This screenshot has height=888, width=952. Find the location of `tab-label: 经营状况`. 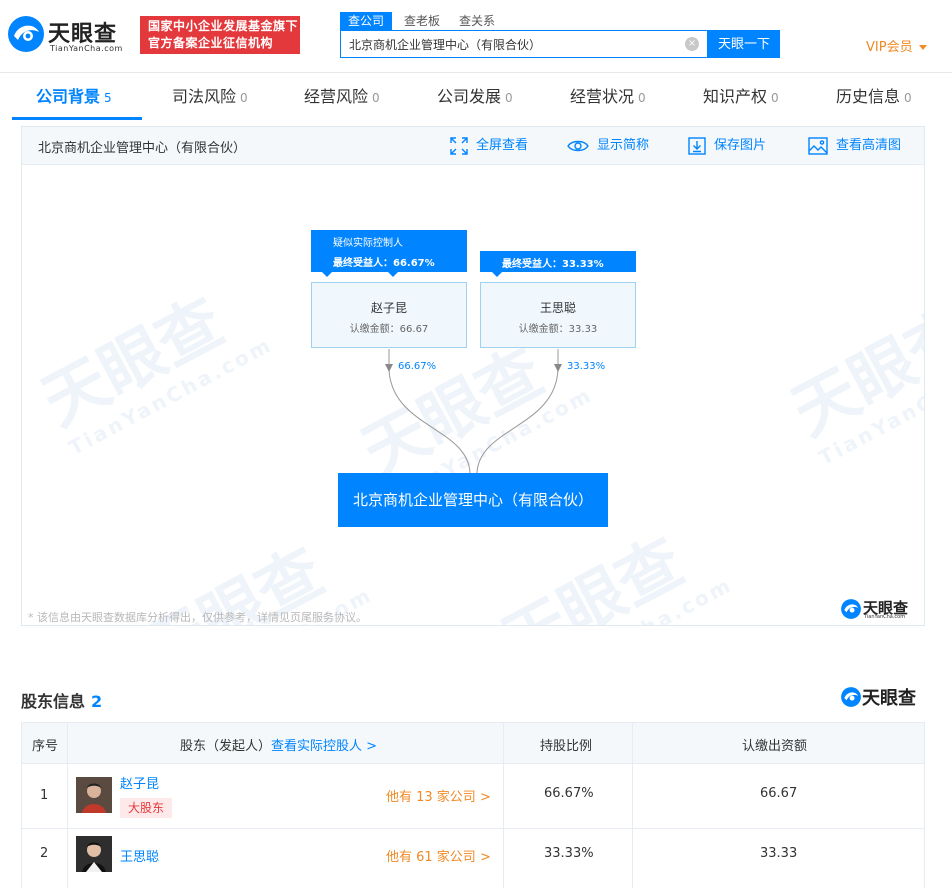

tab-label: 经营状况 is located at coordinates (602, 96).